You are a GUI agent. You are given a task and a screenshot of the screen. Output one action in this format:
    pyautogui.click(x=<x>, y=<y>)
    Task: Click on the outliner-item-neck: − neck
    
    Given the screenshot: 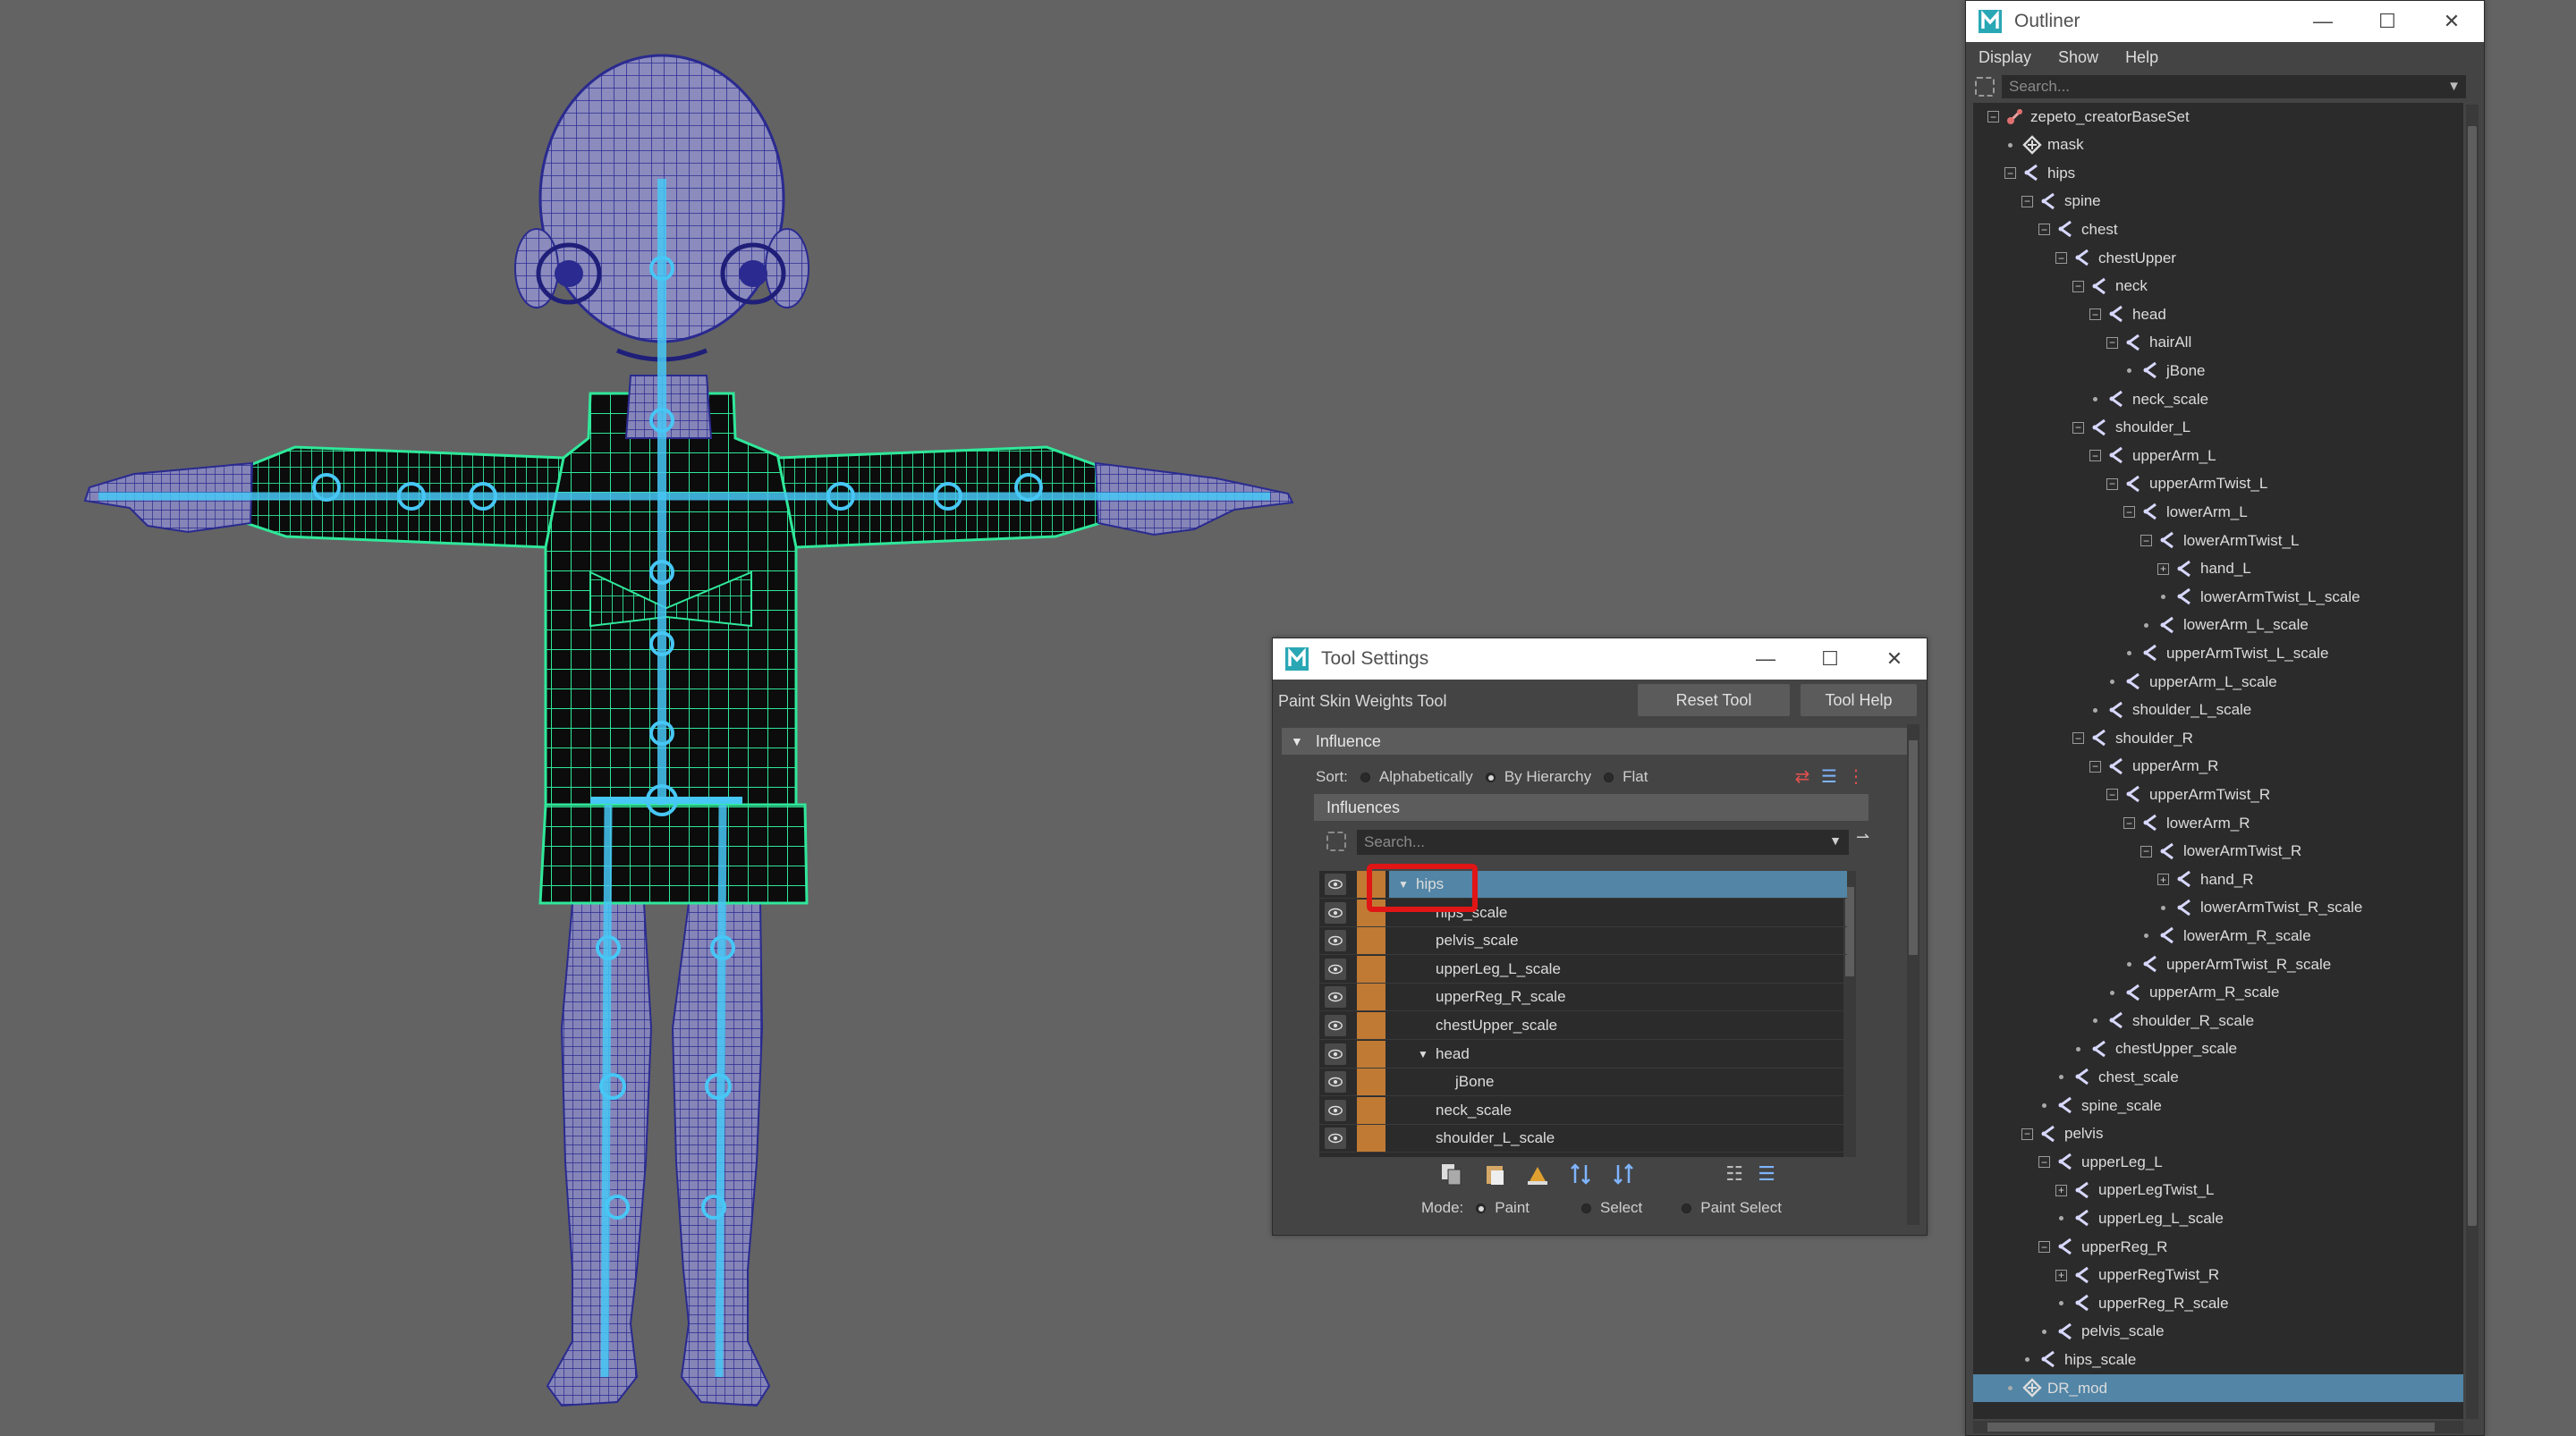 What is the action you would take?
    pyautogui.click(x=2218, y=286)
    